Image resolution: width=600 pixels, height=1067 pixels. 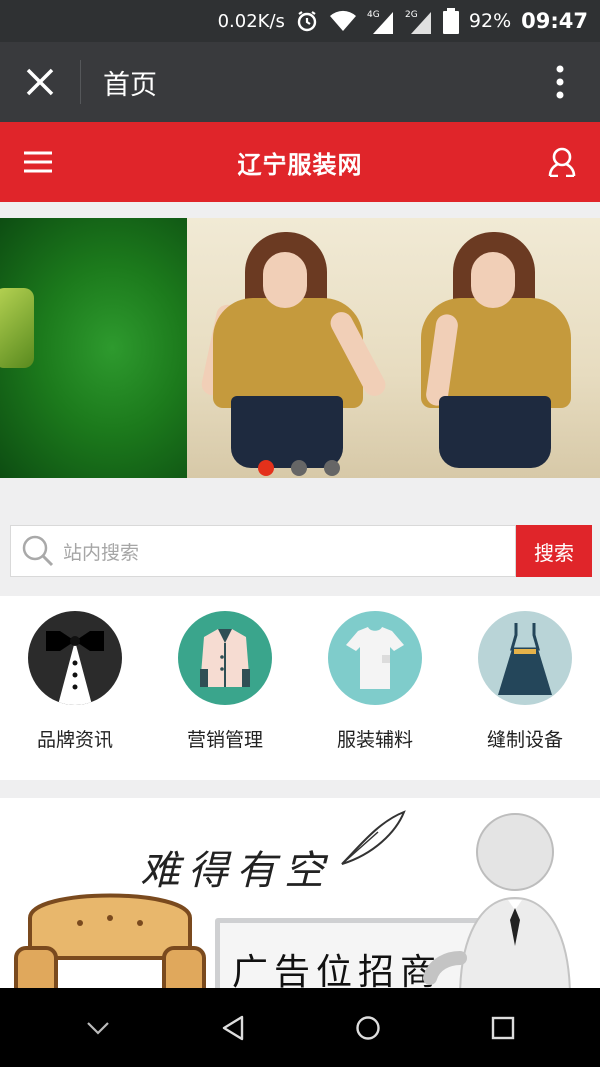 I want to click on coat-icon, so click(x=225, y=658).